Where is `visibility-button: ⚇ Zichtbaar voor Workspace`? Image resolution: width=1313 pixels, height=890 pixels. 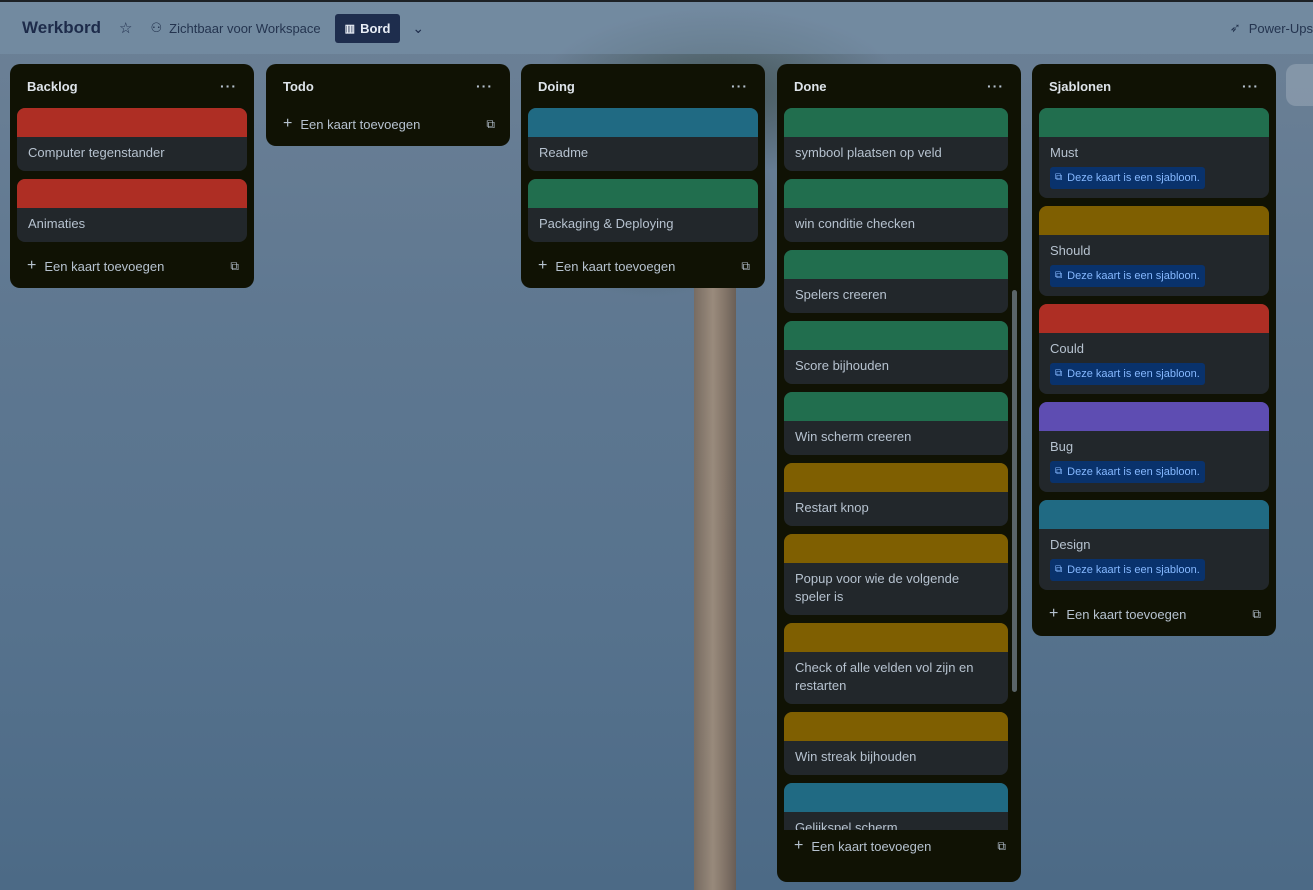 visibility-button: ⚇ Zichtbaar voor Workspace is located at coordinates (236, 28).